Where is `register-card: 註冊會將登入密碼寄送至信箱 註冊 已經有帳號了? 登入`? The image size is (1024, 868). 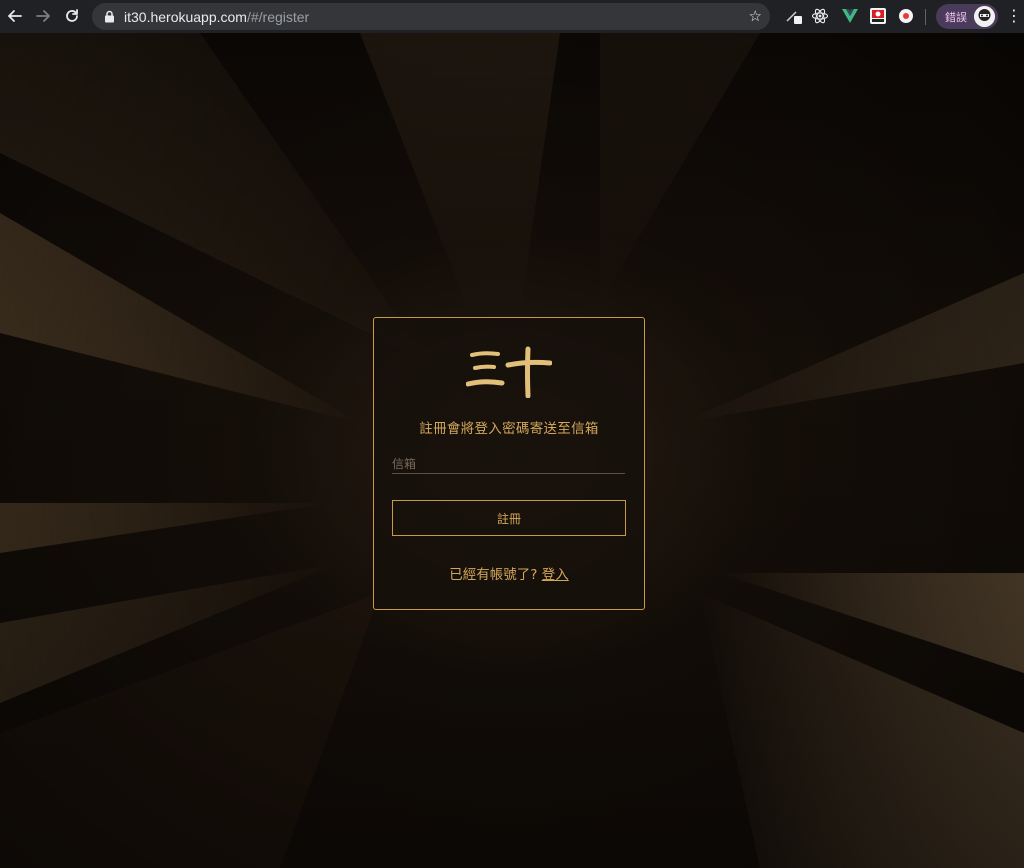
register-card: 註冊會將登入密碼寄送至信箱 註冊 已經有帳號了? 登入 is located at coordinates (509, 463).